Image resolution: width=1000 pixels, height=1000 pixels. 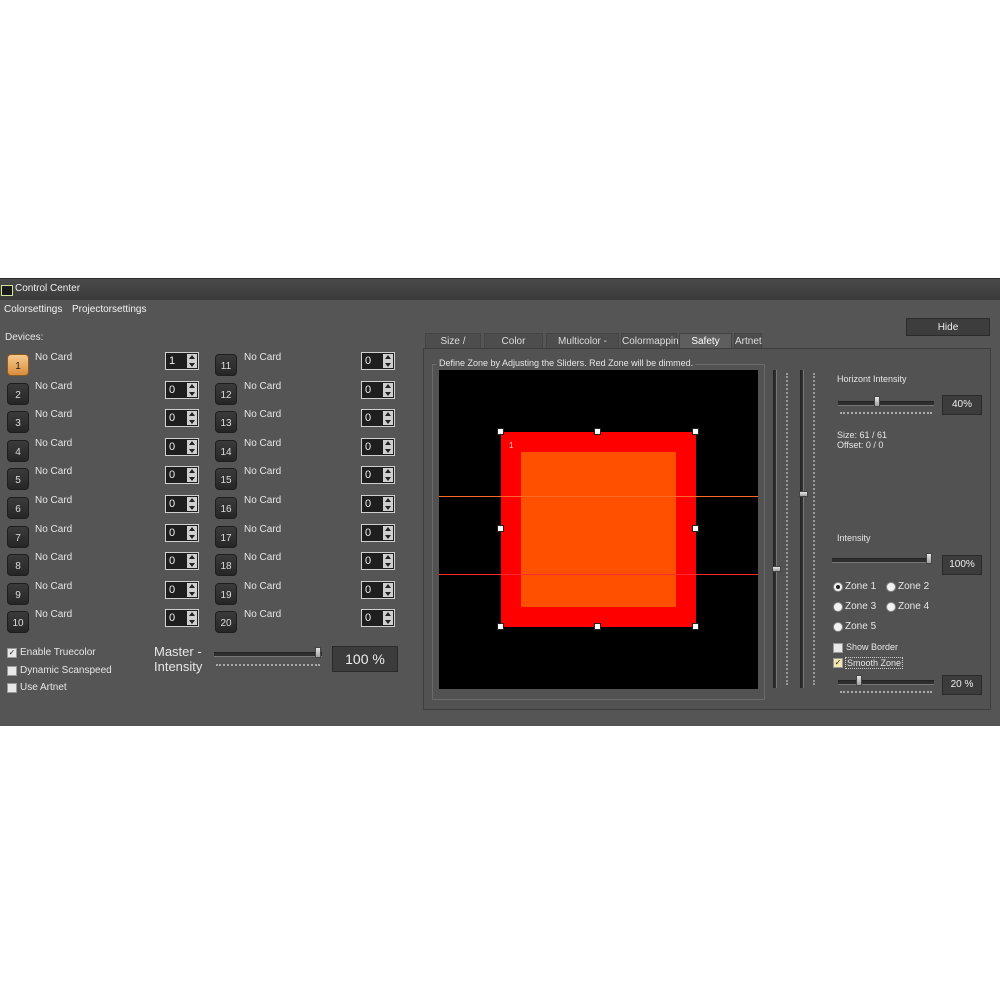 I want to click on tab-artnet: Artnet, so click(x=748, y=341).